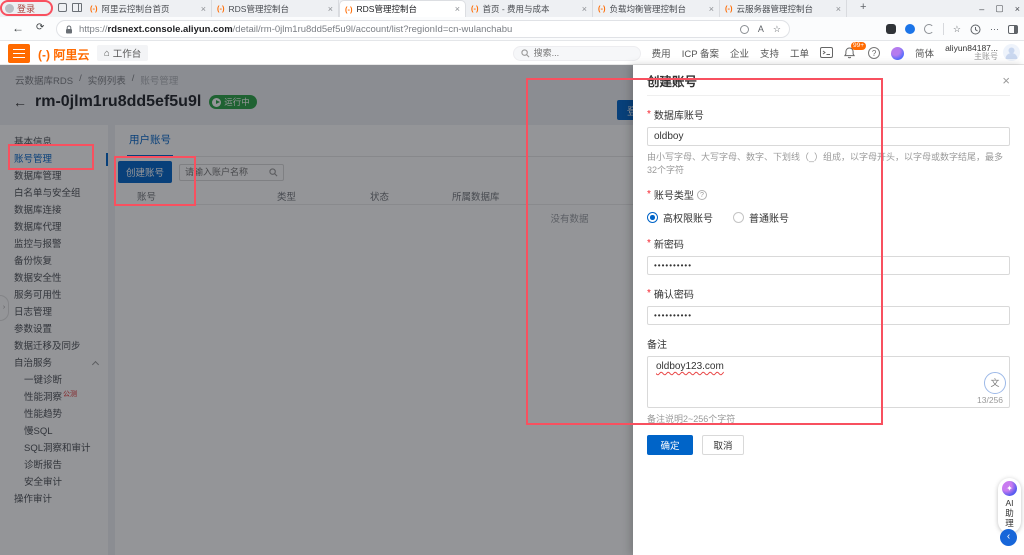 The width and height of the screenshot is (1024, 555). What do you see at coordinates (62, 7) in the screenshot?
I see `workspaces-icon` at bounding box center [62, 7].